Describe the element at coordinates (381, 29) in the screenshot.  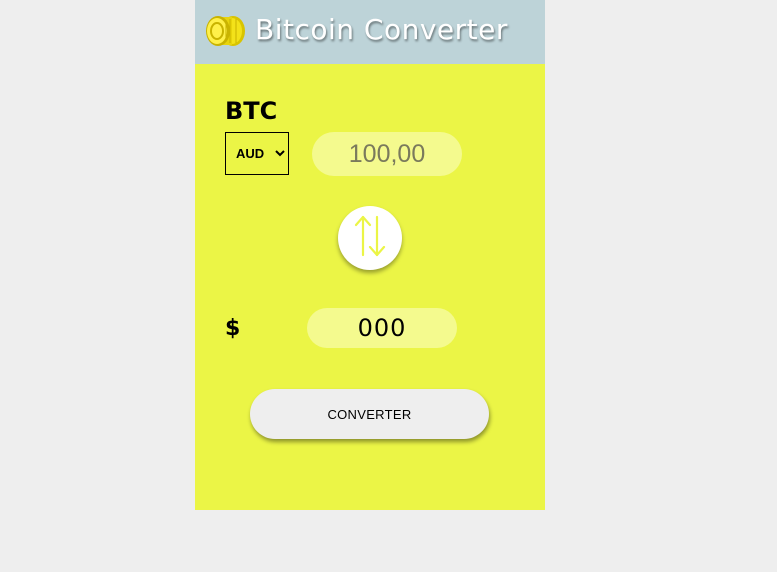
I see `app-title: Bitcoin Converter` at that location.